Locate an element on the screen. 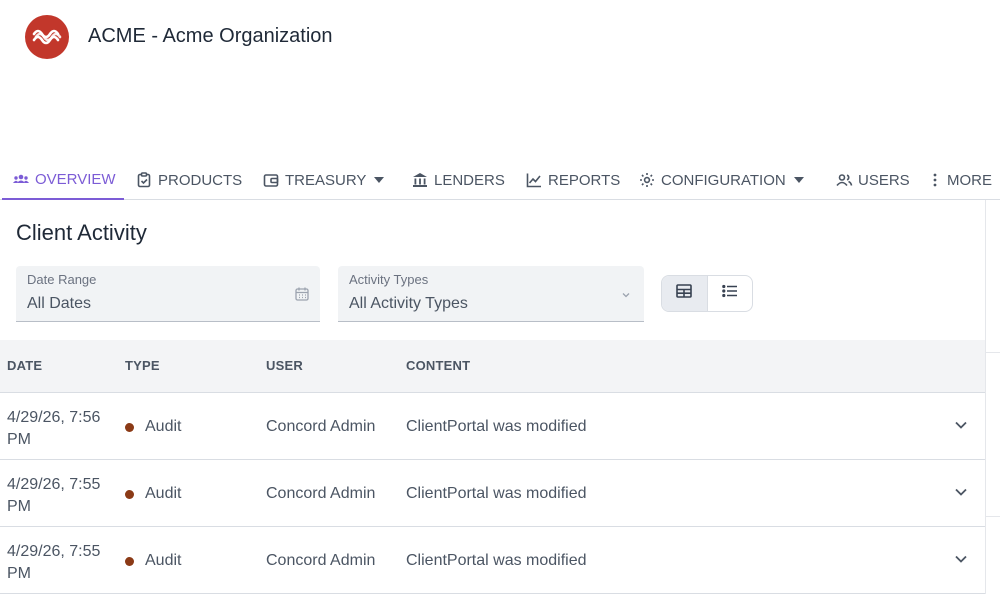 The image size is (1000, 594). tab-reports: REPORTS is located at coordinates (572, 180).